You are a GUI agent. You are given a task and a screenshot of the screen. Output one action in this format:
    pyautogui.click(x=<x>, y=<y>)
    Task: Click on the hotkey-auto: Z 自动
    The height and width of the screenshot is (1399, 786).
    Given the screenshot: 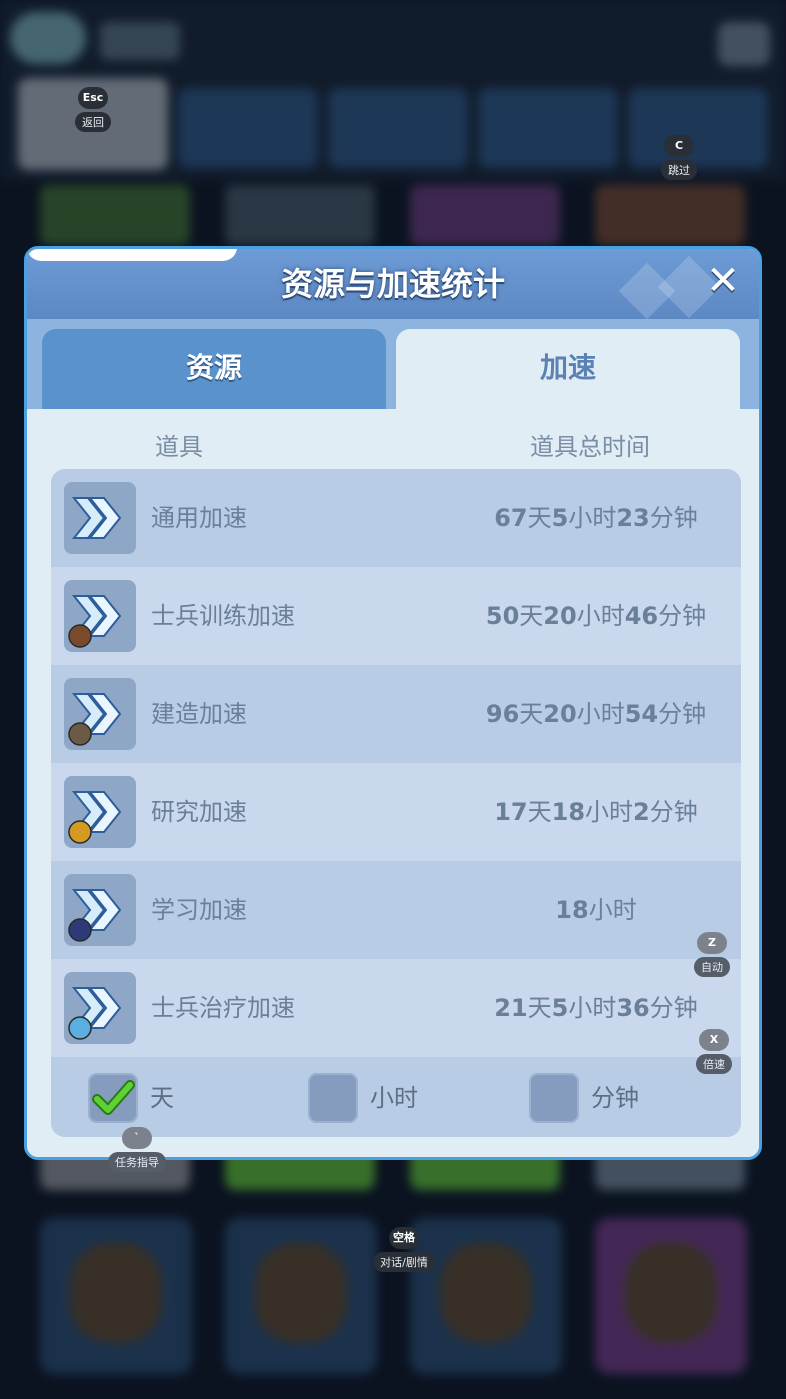 What is the action you would take?
    pyautogui.click(x=712, y=954)
    